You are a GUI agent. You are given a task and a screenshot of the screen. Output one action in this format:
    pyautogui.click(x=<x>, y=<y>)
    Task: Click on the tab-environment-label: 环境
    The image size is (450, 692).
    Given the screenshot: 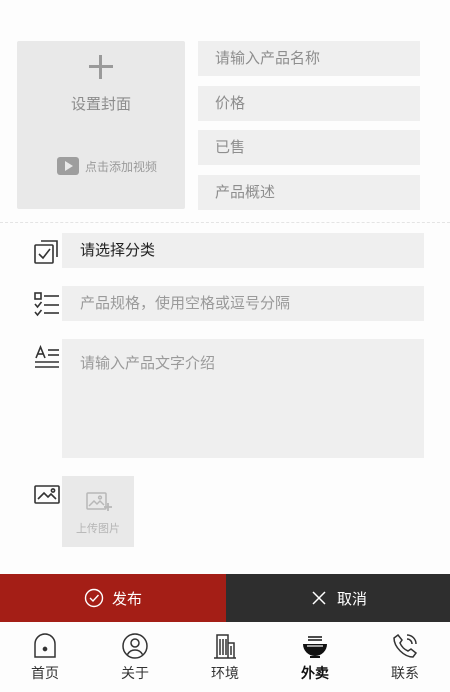 What is the action you would take?
    pyautogui.click(x=225, y=674)
    